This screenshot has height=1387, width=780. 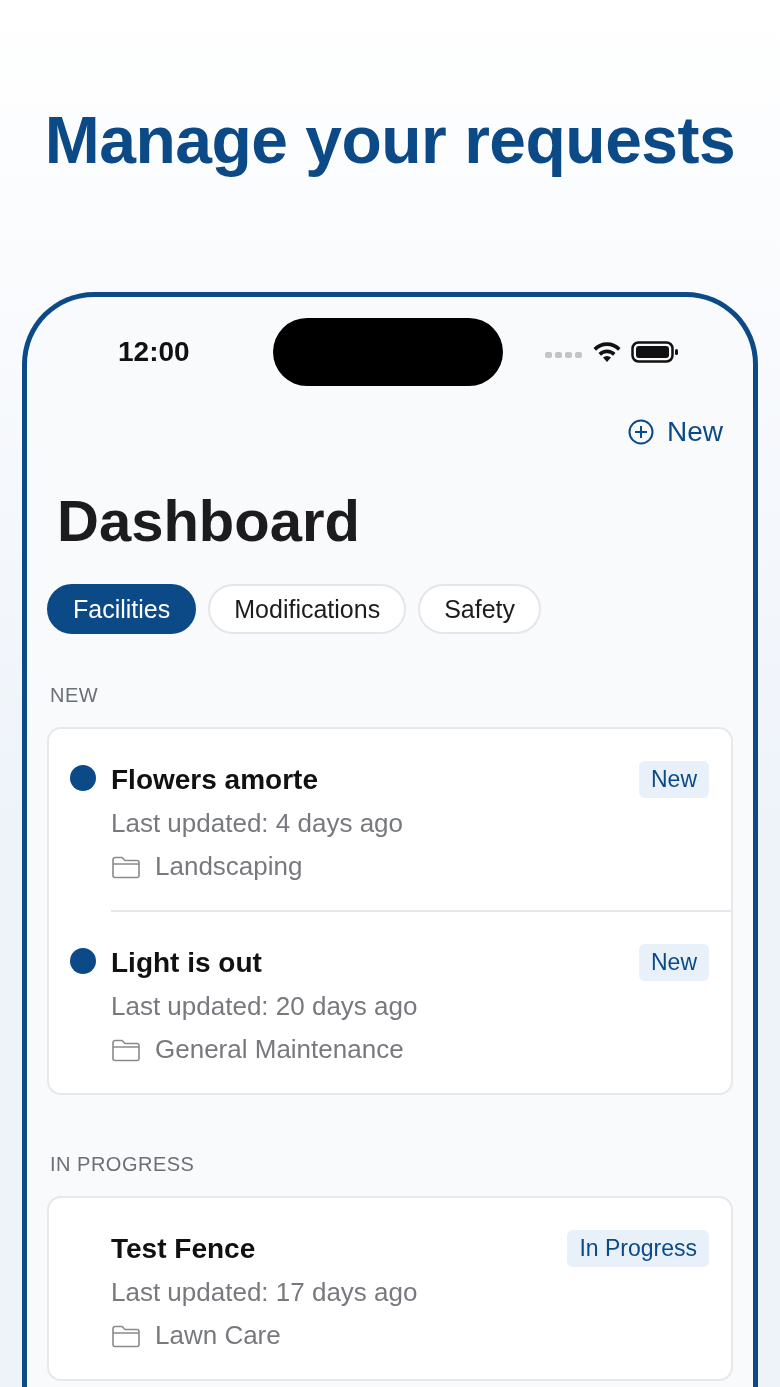 What do you see at coordinates (654, 352) in the screenshot?
I see `battery-icon` at bounding box center [654, 352].